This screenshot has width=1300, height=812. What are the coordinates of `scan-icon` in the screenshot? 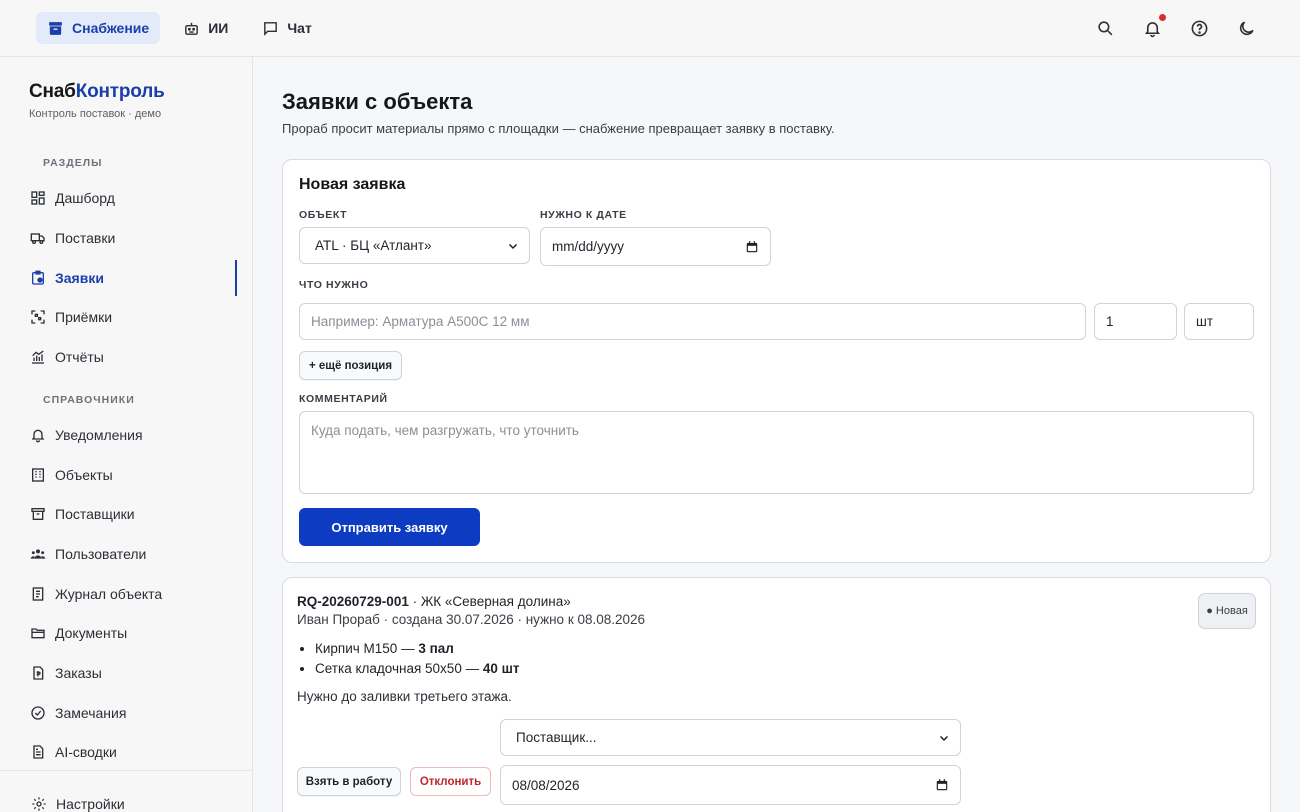 It's located at (38, 317).